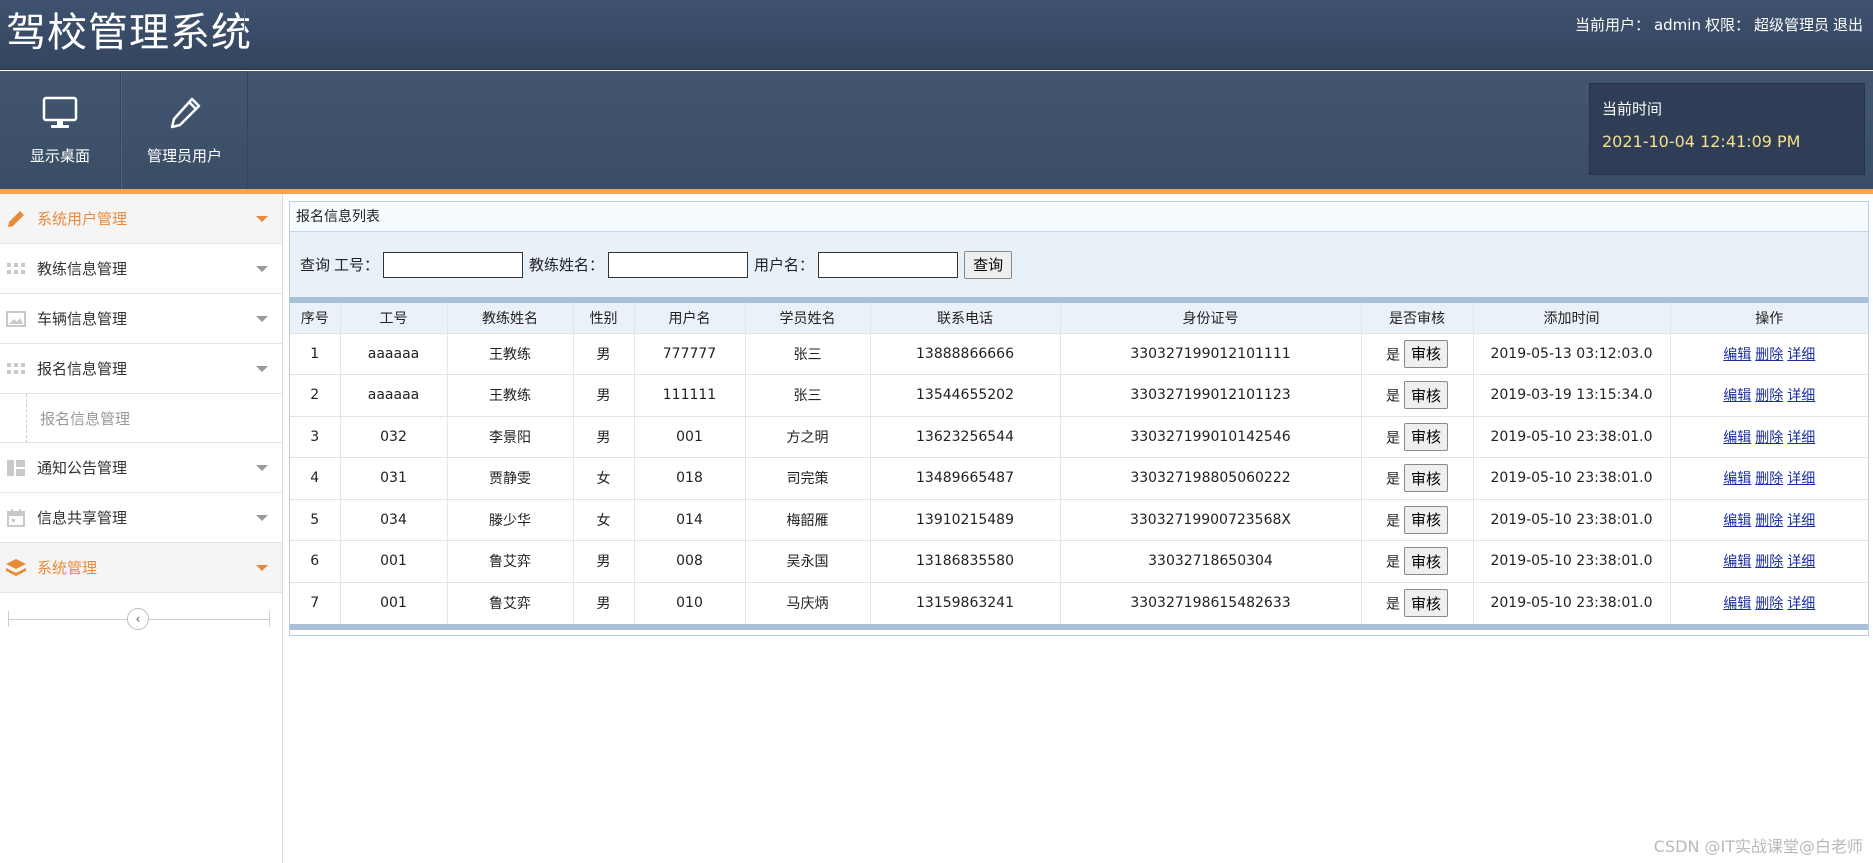 The image size is (1873, 863). Describe the element at coordinates (1392, 604) in the screenshot. I see `audit-status: 是` at that location.